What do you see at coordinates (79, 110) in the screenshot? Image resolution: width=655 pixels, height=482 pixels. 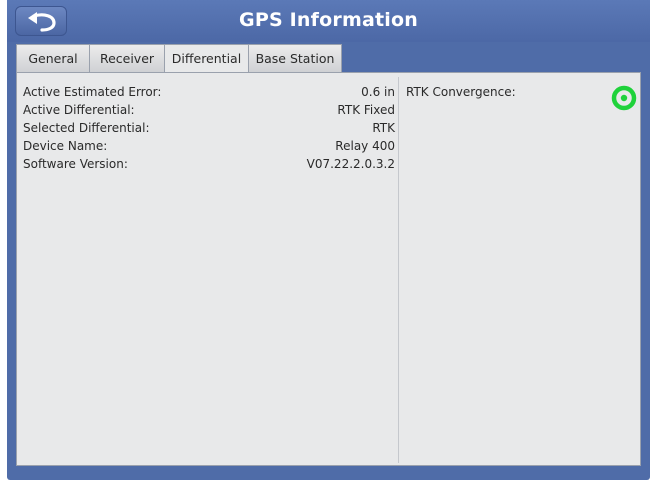 I see `row-label: Active Differential:` at bounding box center [79, 110].